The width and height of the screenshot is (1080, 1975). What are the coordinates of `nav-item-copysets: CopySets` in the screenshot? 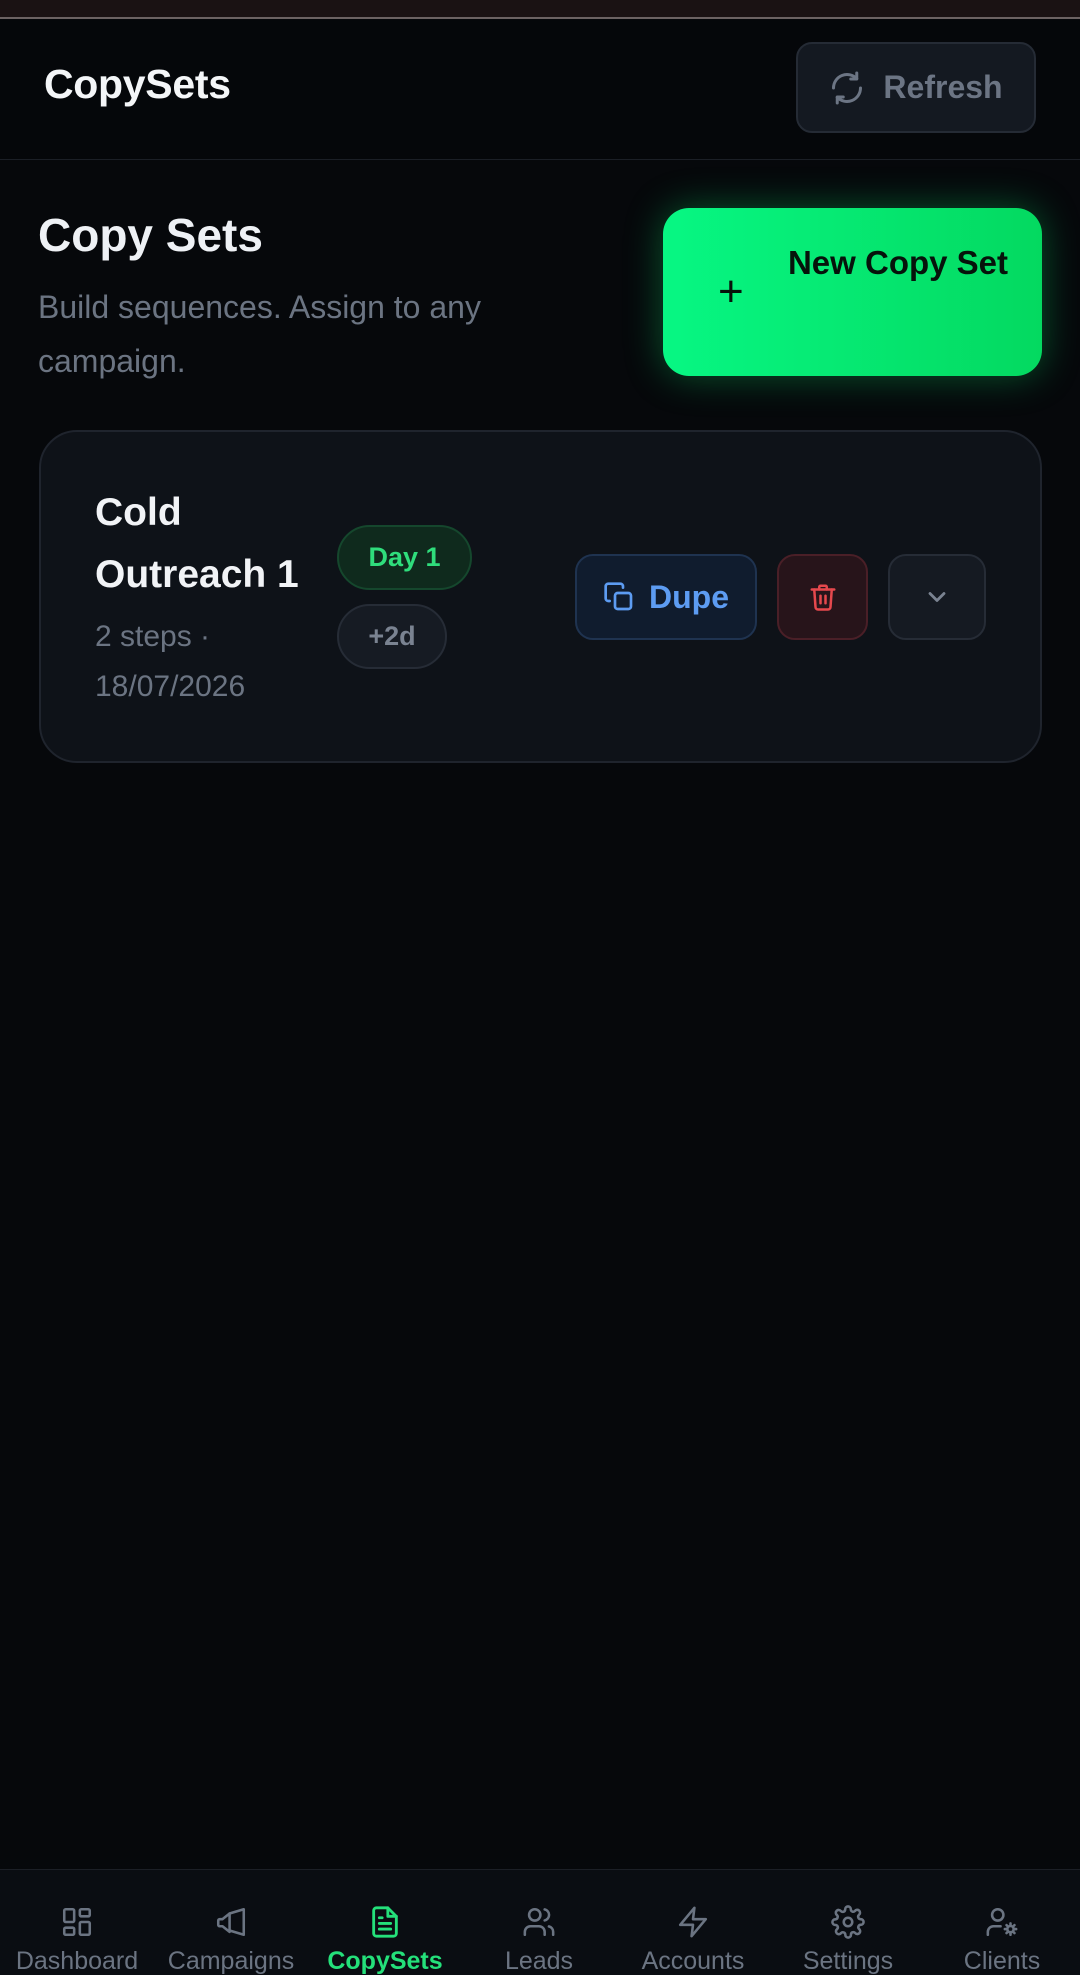 It's located at (385, 1922).